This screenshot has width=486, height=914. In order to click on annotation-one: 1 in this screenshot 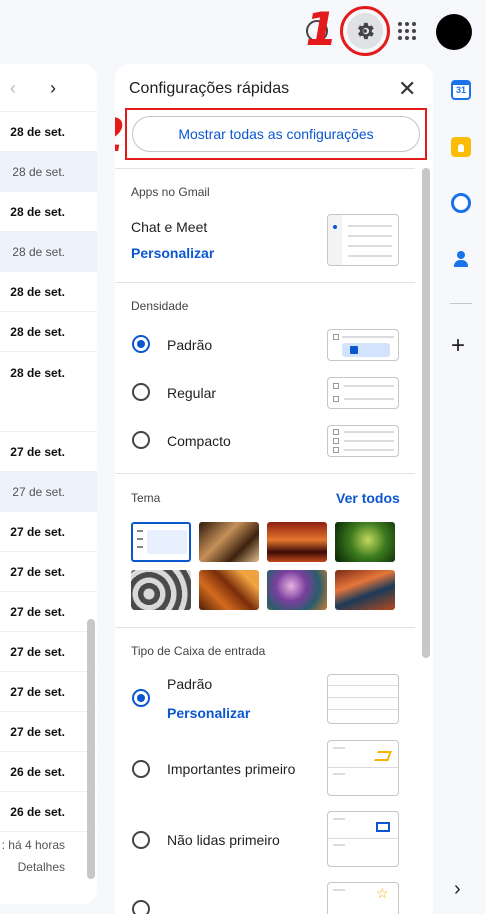, I will do `click(321, 29)`.